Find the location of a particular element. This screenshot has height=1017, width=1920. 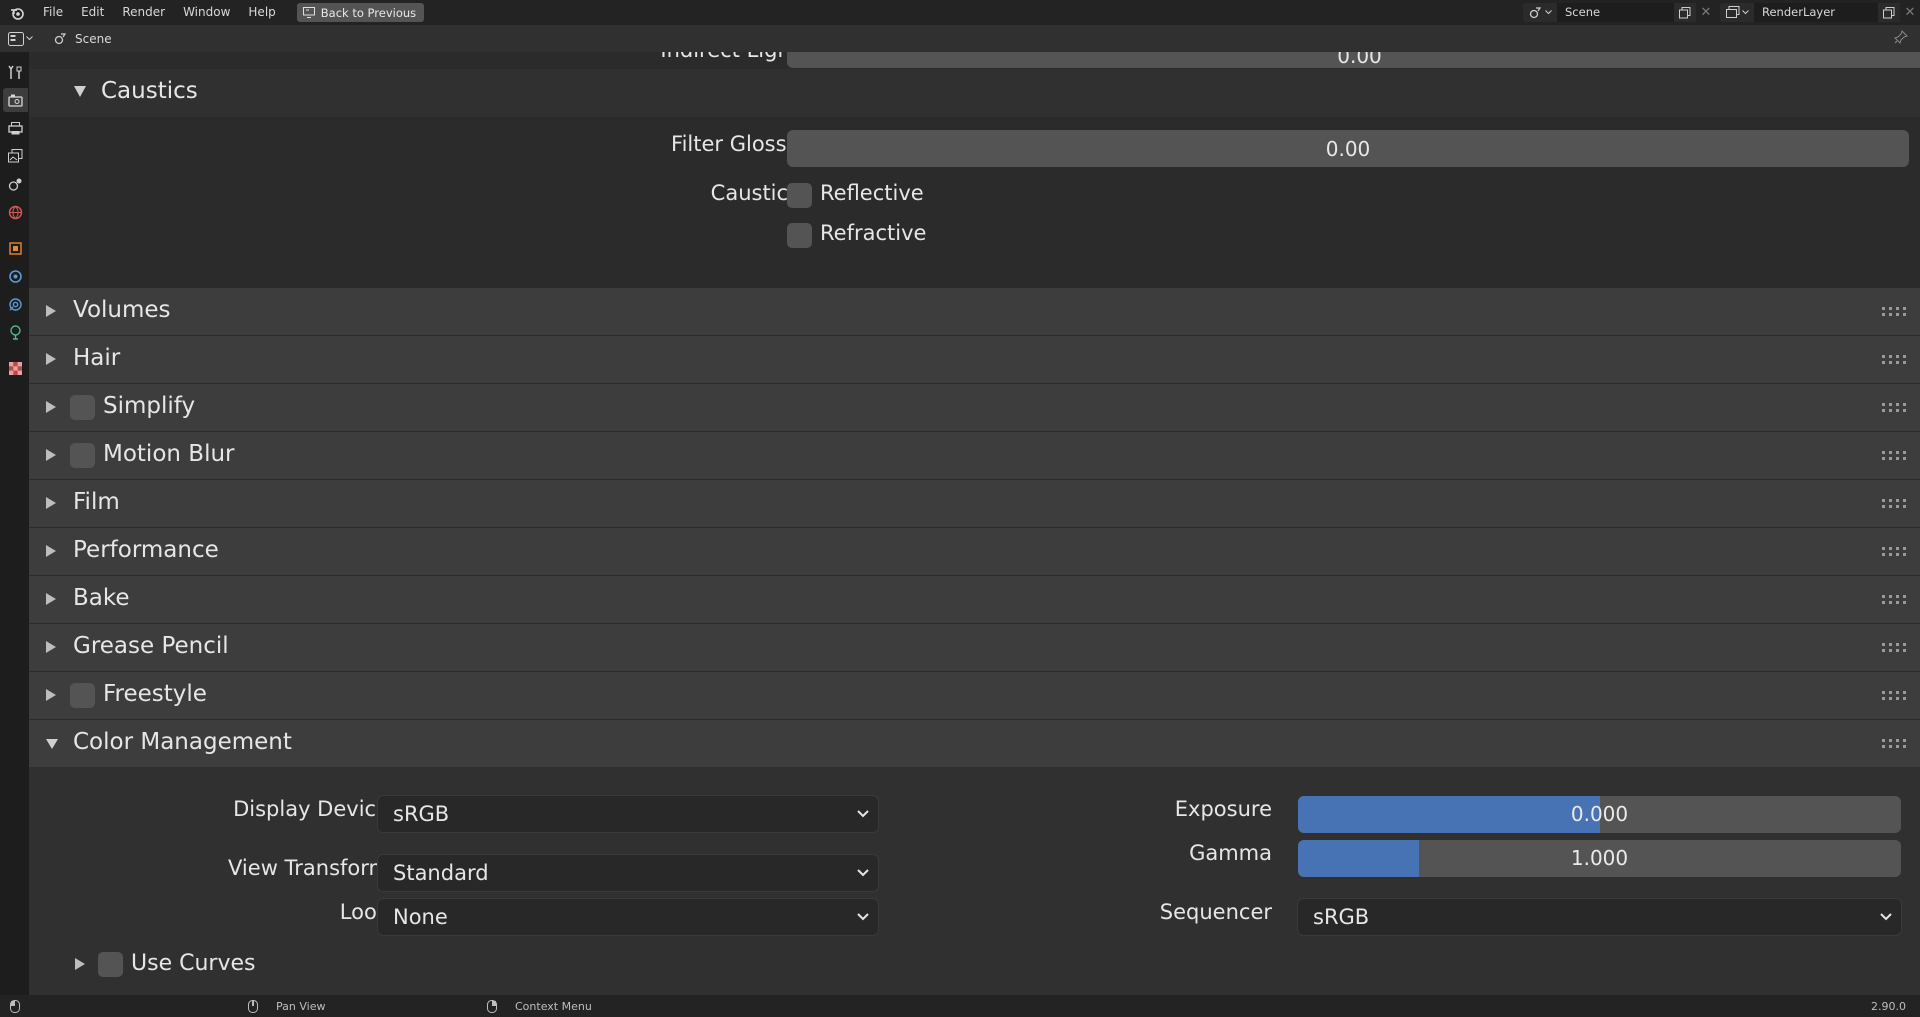

panel-volumes-title: Volumes is located at coordinates (122, 310).